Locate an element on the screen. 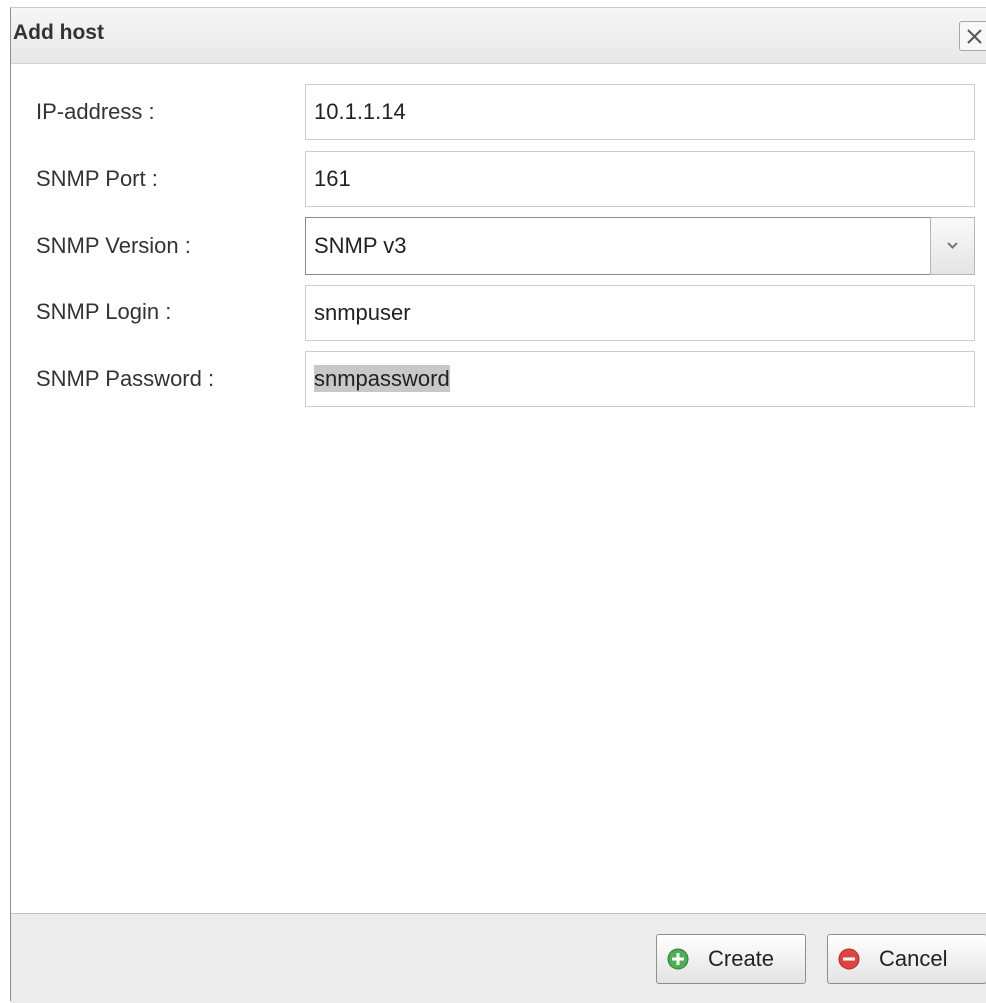 This screenshot has height=1003, width=986. snmp-port-value: 161 is located at coordinates (332, 178).